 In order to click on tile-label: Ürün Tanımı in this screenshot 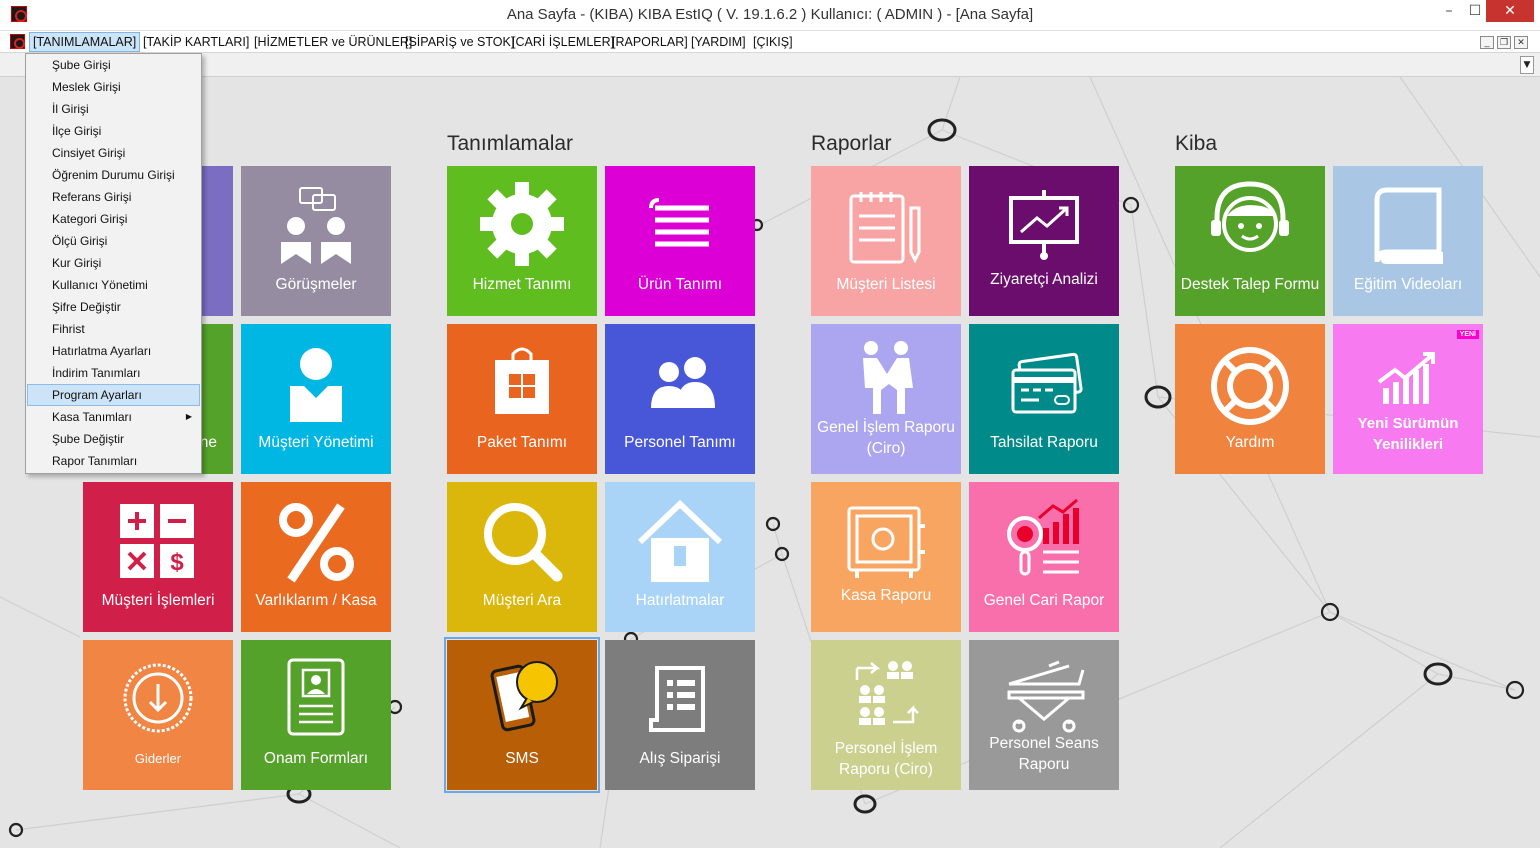, I will do `click(680, 284)`.